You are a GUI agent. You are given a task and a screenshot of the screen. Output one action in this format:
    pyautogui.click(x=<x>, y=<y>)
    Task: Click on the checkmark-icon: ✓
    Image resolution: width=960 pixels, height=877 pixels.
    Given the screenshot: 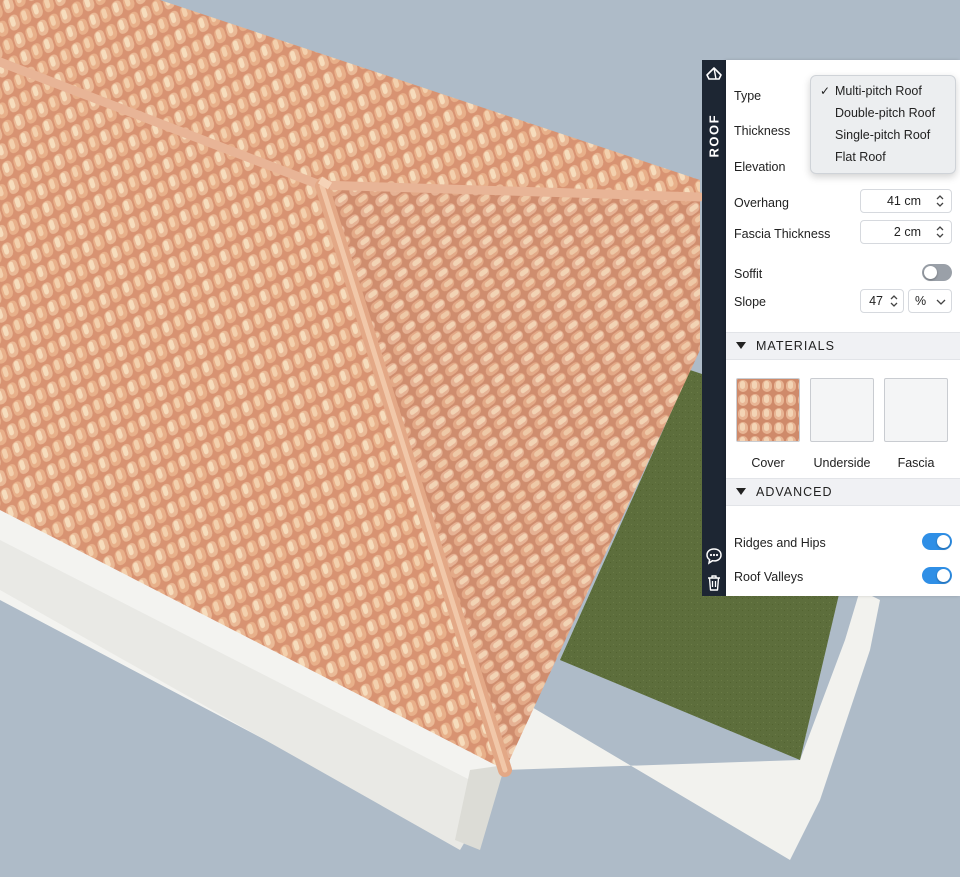 What is the action you would take?
    pyautogui.click(x=825, y=91)
    